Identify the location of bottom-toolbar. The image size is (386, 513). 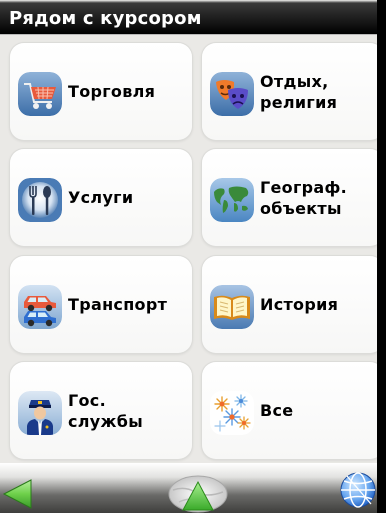
(188, 488).